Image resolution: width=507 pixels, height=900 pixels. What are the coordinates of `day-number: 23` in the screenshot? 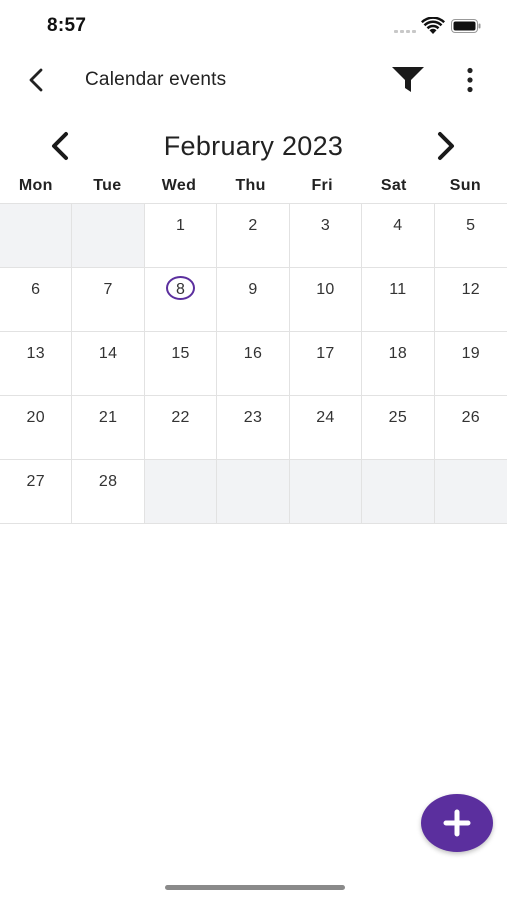 It's located at (253, 417).